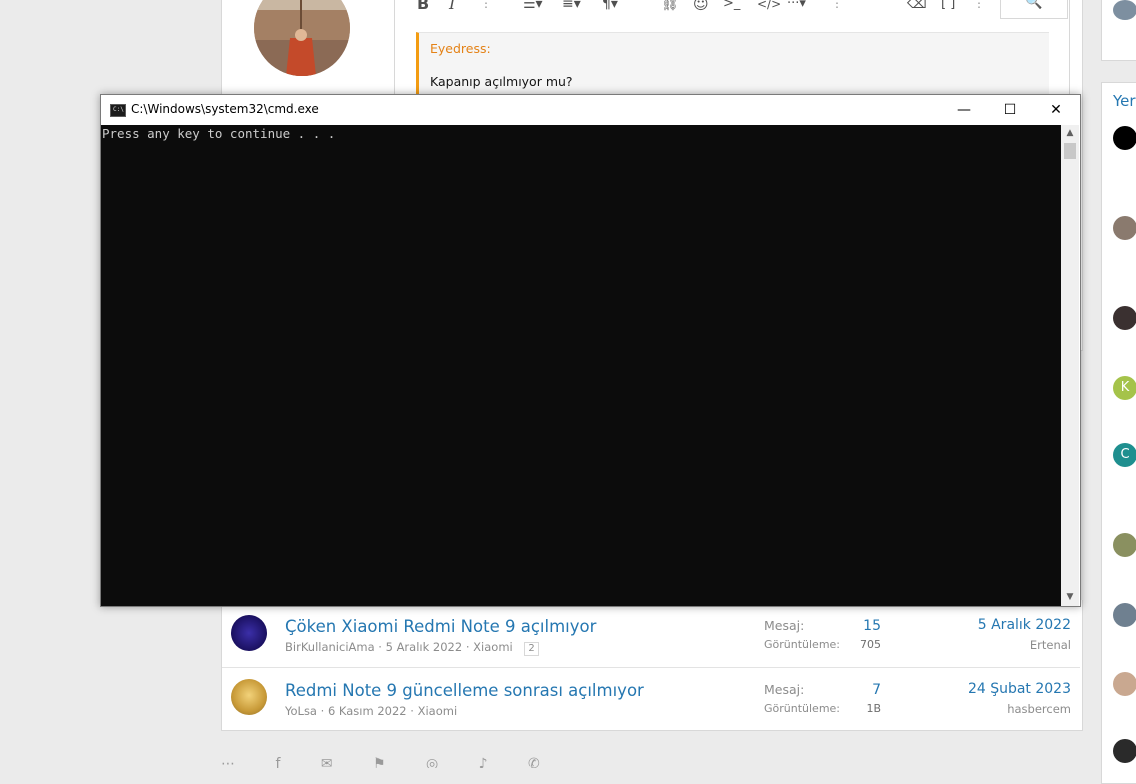 The image size is (1136, 784). What do you see at coordinates (1070, 597) in the screenshot?
I see `scroll-down-icon: ▼` at bounding box center [1070, 597].